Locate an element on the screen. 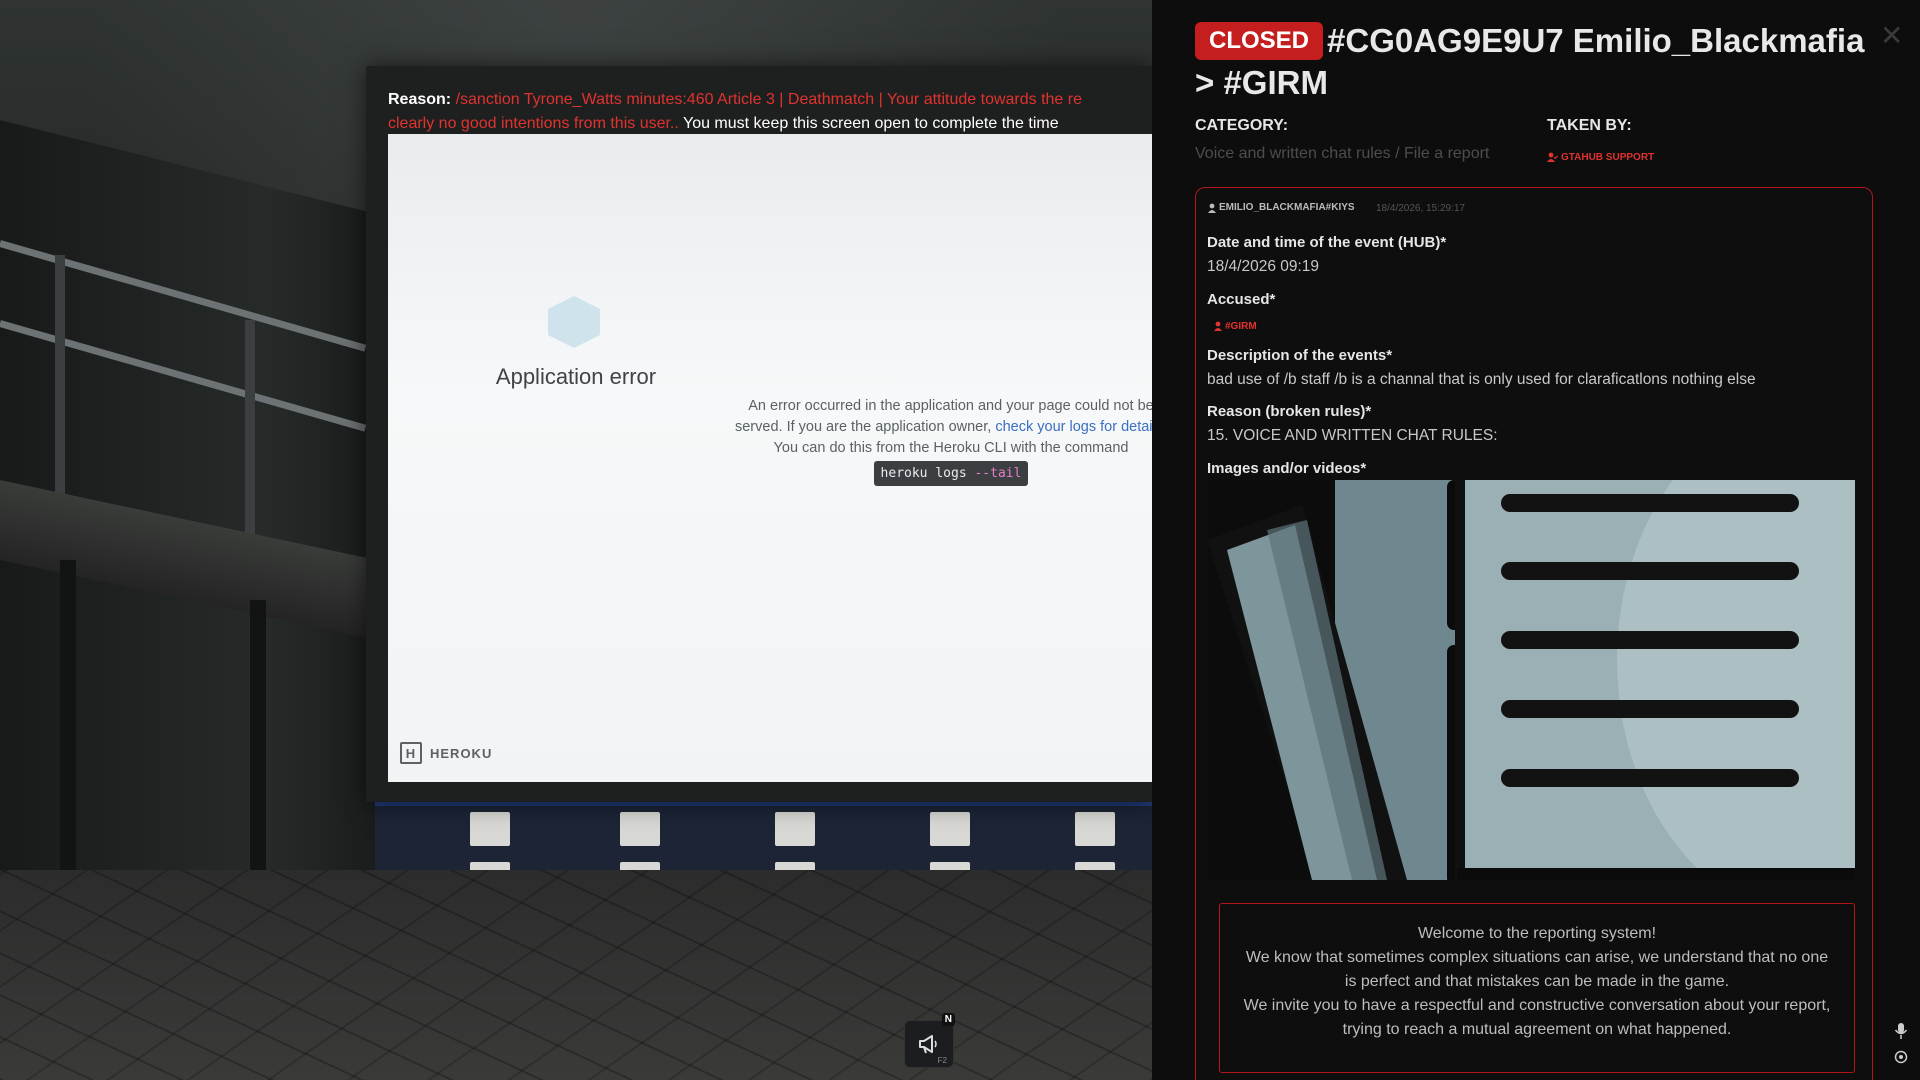 The image size is (1920, 1080). error-title: Application error is located at coordinates (576, 376).